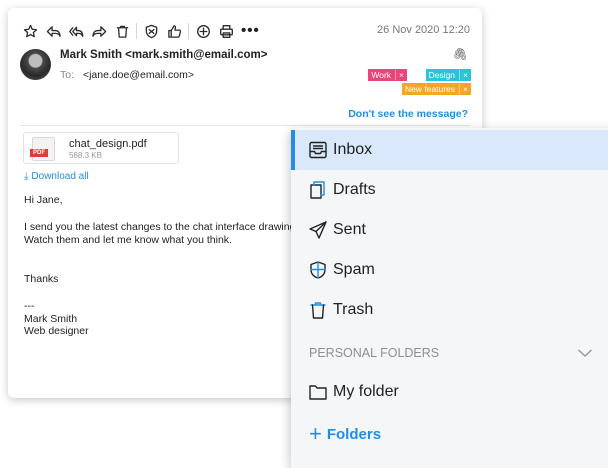 This screenshot has width=608, height=468. I want to click on pdf-file-icon: PDF, so click(42, 149).